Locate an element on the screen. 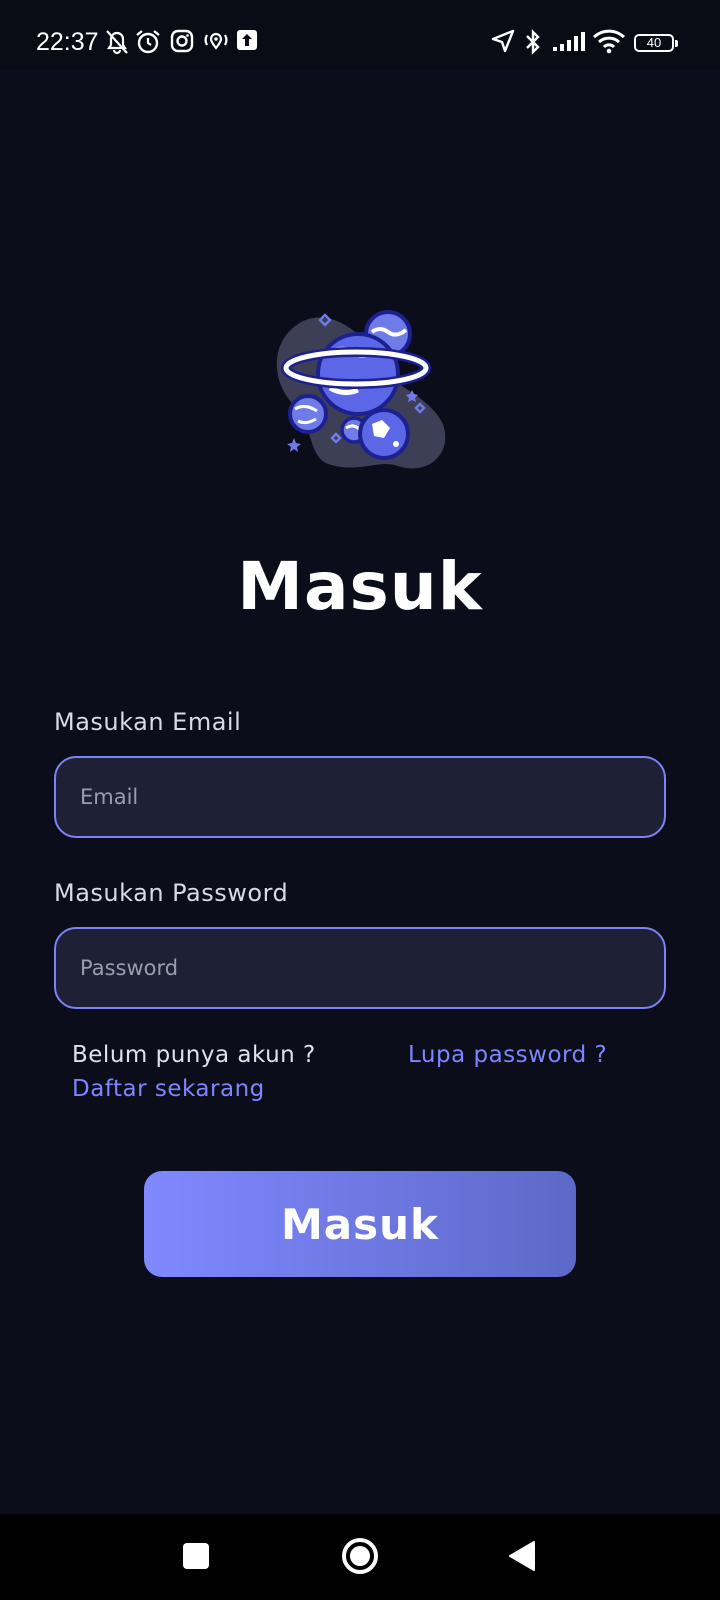 The image size is (720, 1600). forgot-password-link: Lupa password ? is located at coordinates (507, 1055).